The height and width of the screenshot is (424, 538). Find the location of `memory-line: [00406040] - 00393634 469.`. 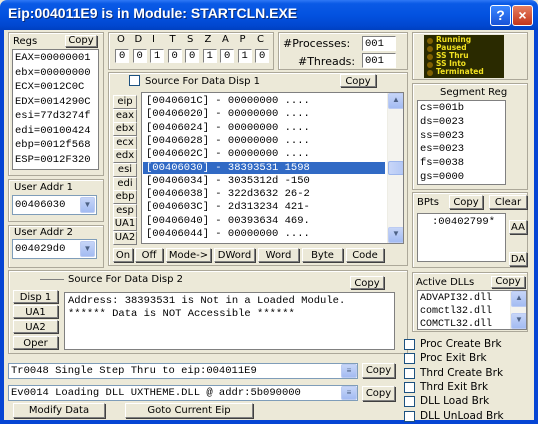

memory-line: [00406040] - 00393634 469. is located at coordinates (264, 221).